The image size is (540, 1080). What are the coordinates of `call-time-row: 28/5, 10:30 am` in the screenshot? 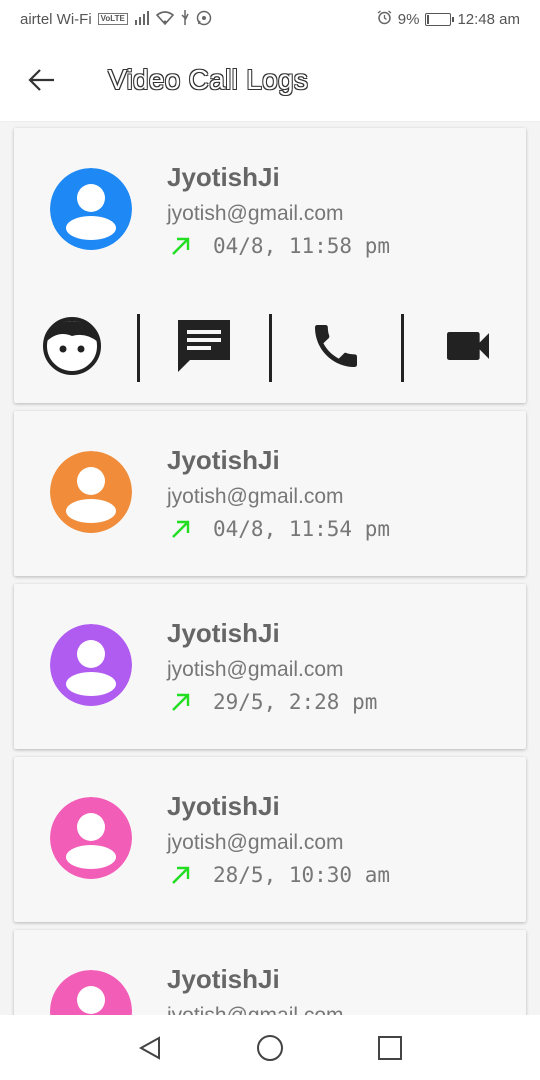 It's located at (279, 875).